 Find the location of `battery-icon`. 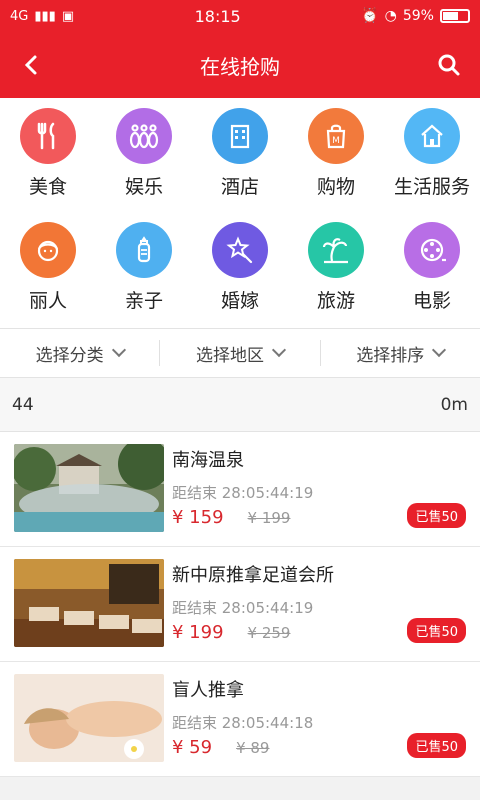

battery-icon is located at coordinates (454, 16).